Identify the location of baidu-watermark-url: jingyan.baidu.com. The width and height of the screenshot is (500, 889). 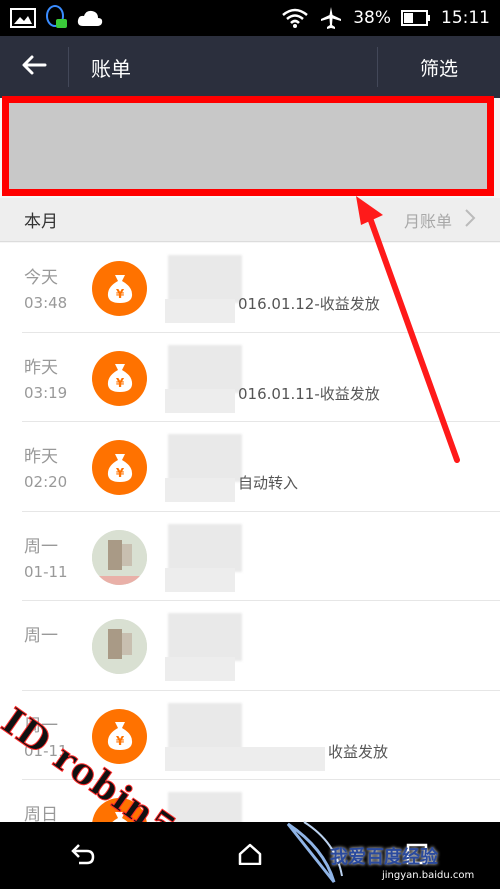
(428, 875).